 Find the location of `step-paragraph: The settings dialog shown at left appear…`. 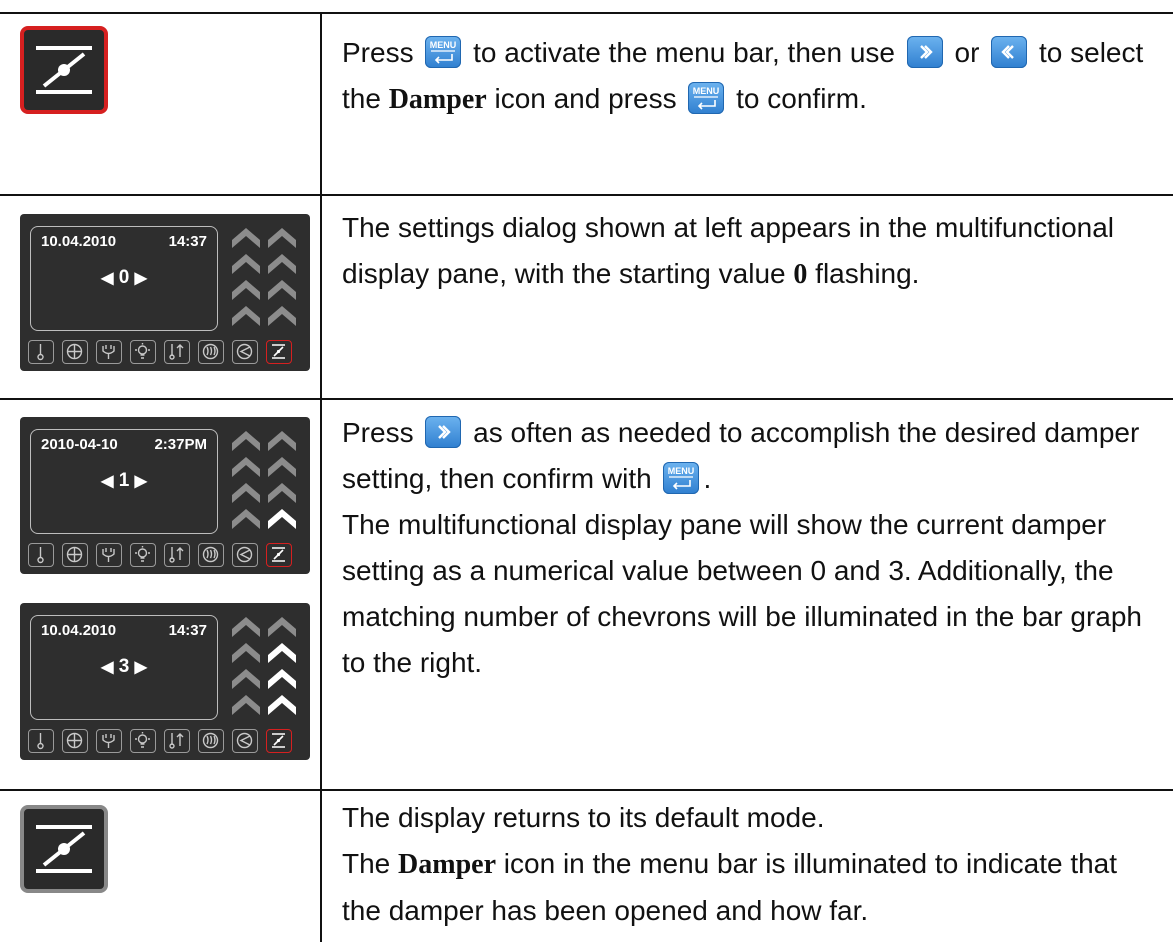

step-paragraph: The settings dialog shown at left appear… is located at coordinates (752, 251).